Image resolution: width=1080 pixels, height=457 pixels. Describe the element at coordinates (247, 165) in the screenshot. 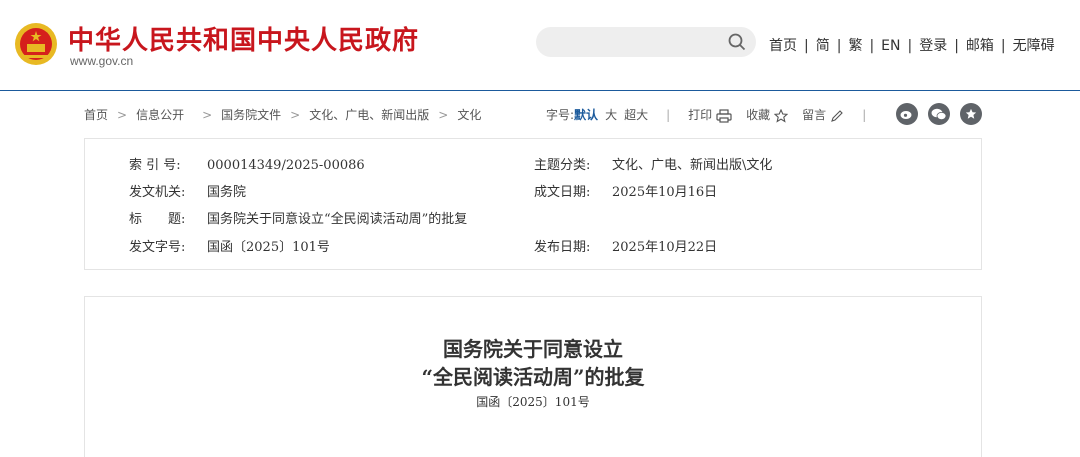

I see `meta-index: 索 引 号: 000014349/2025-00086` at that location.